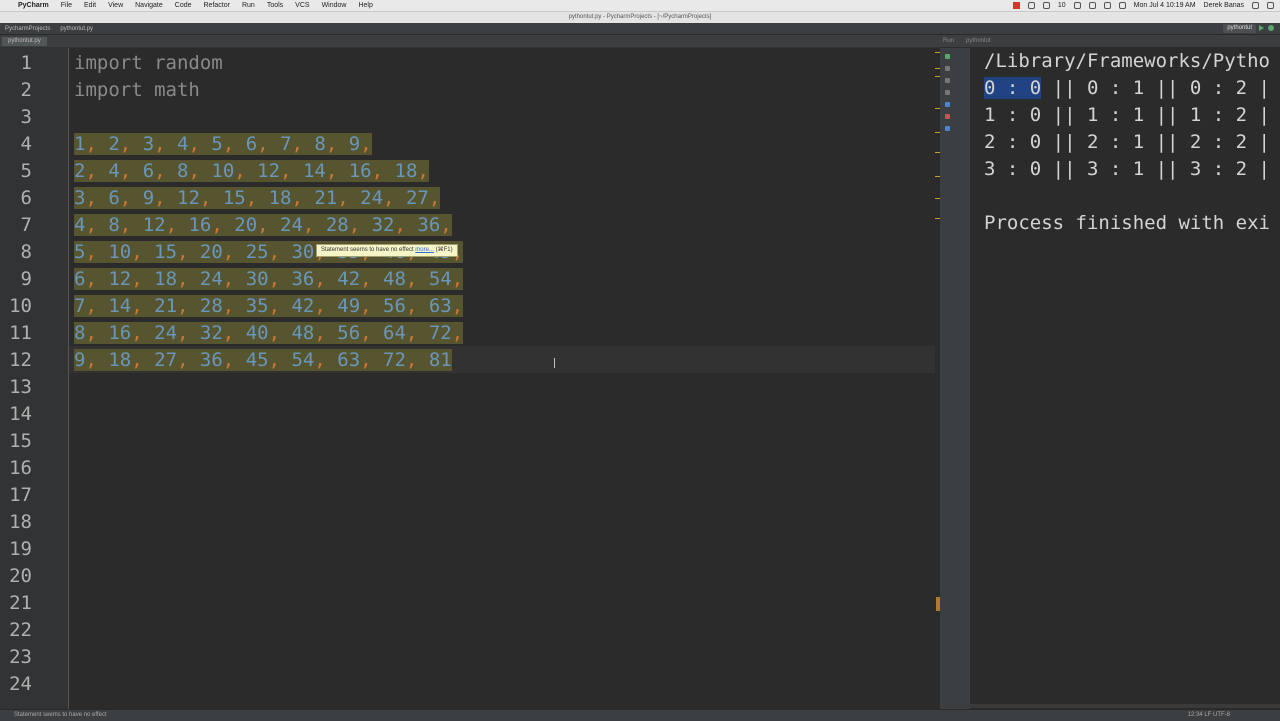 The image size is (1280, 721). Describe the element at coordinates (115, 5) in the screenshot. I see `menu-view: View` at that location.